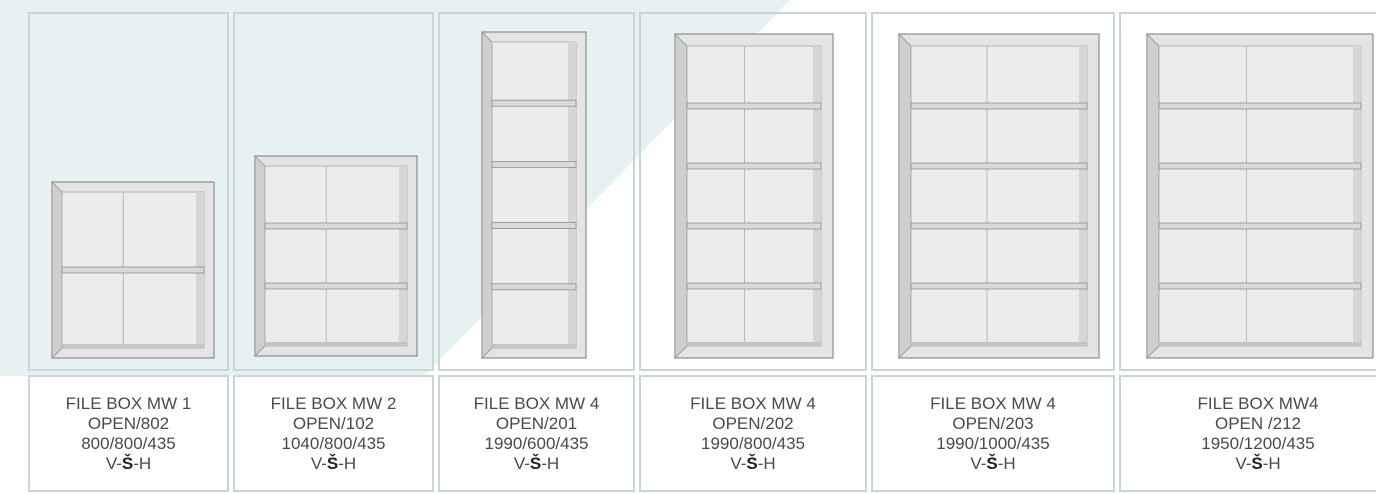 This screenshot has width=1376, height=494. I want to click on product-variant: OPEN/201, so click(536, 423).